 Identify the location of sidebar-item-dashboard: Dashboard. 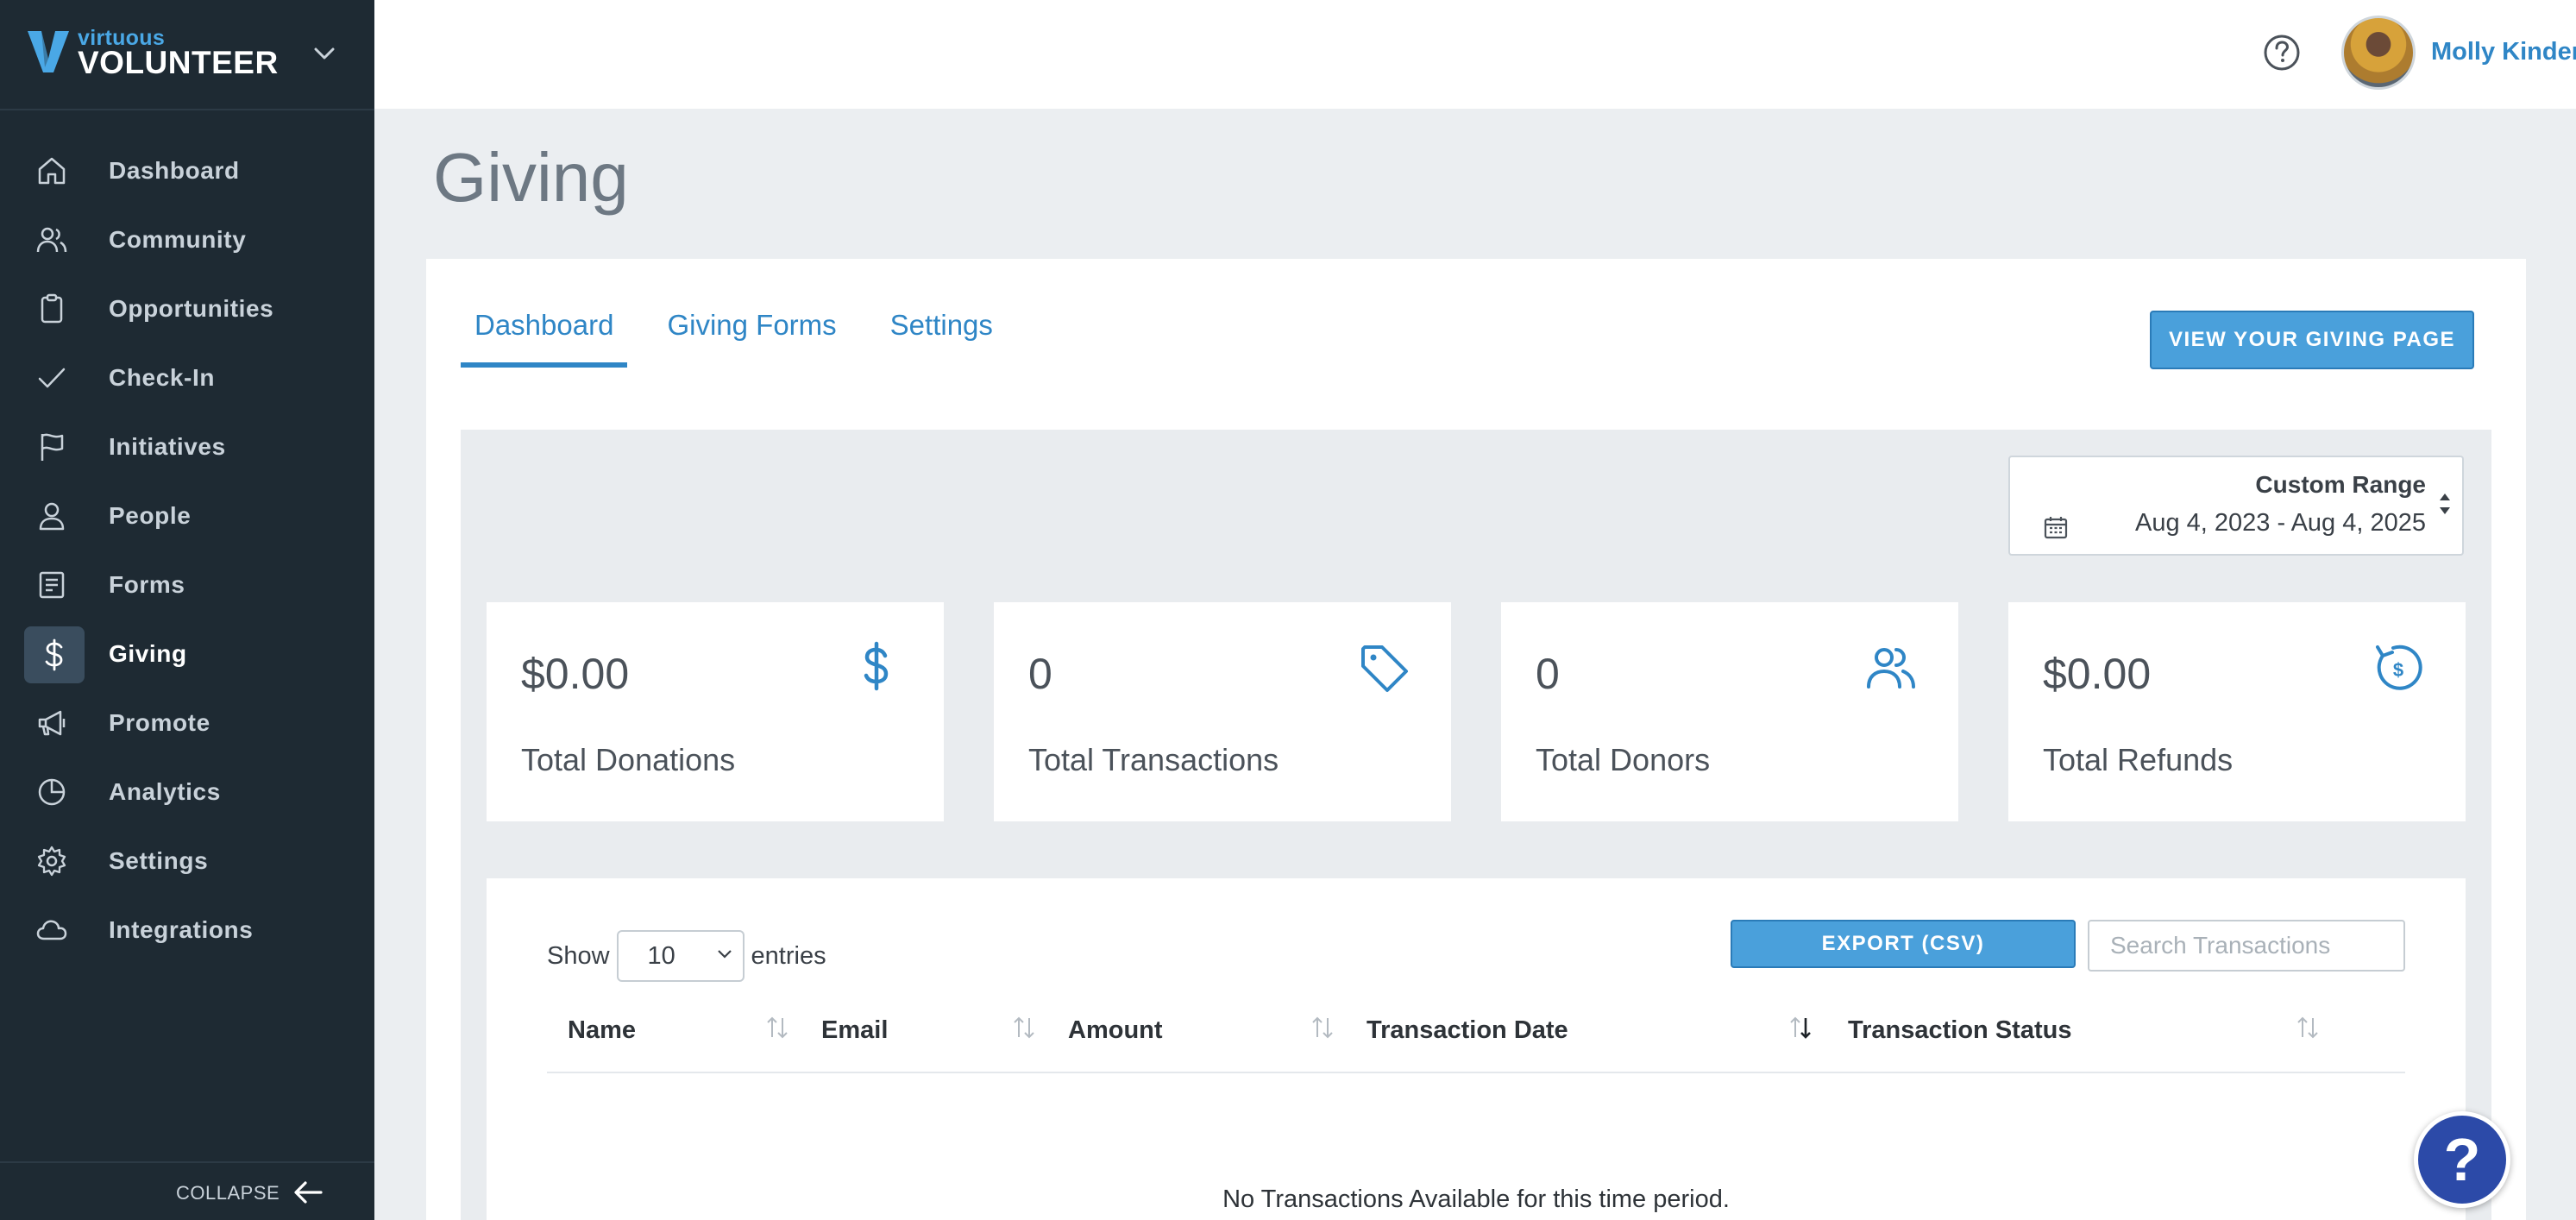
(187, 170).